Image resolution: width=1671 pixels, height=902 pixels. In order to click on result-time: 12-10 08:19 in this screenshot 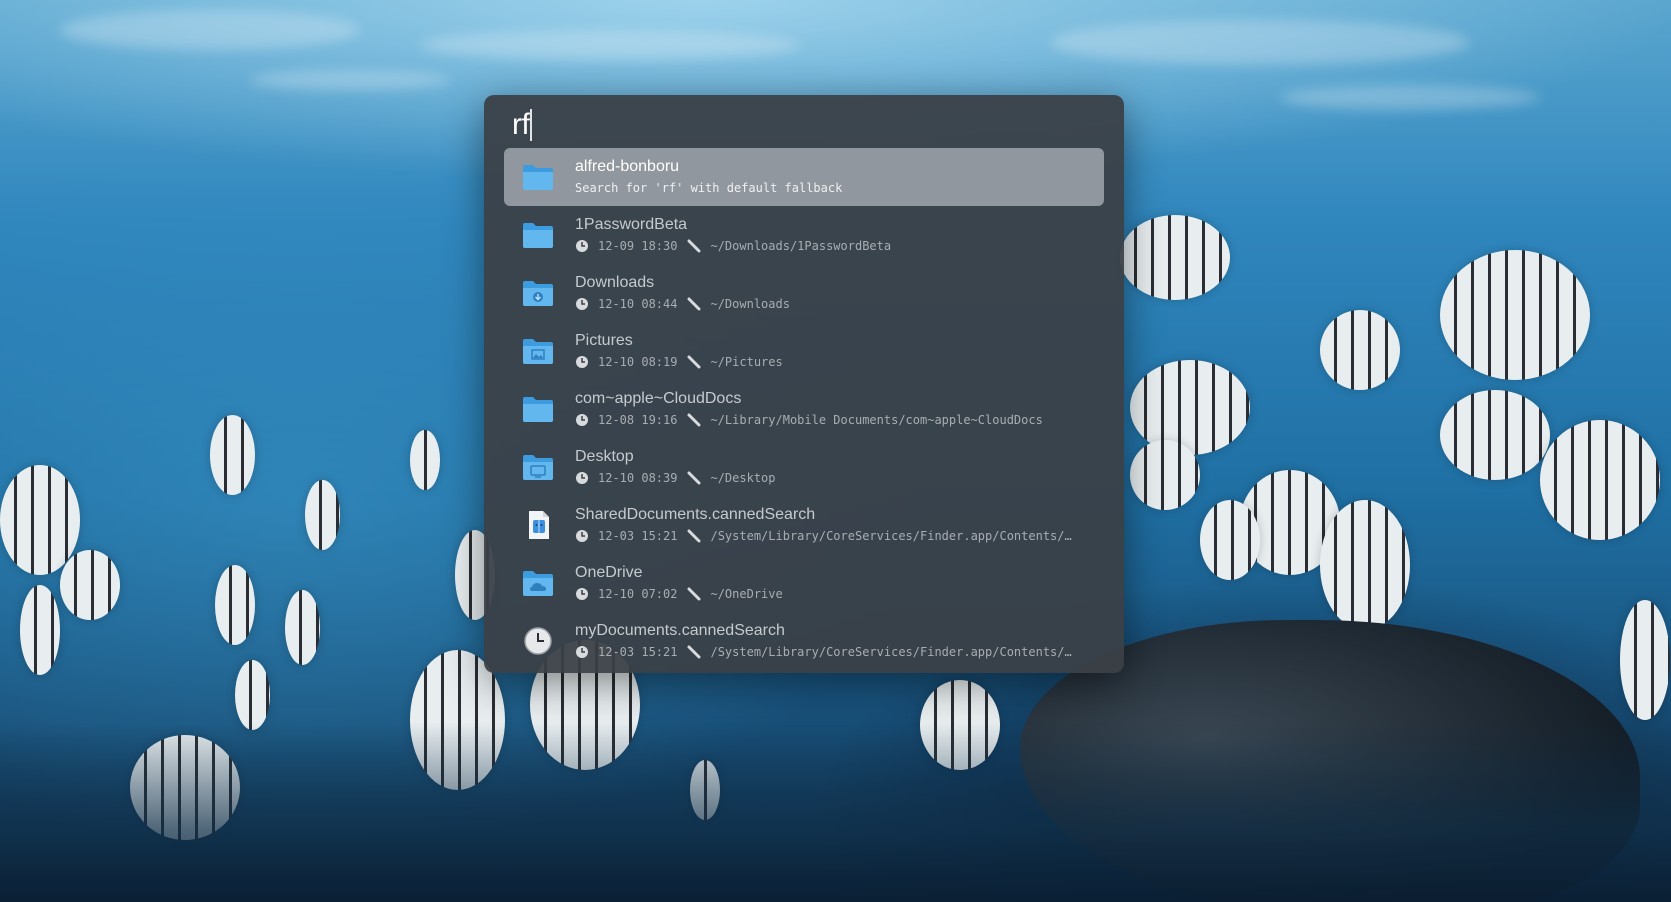, I will do `click(638, 362)`.